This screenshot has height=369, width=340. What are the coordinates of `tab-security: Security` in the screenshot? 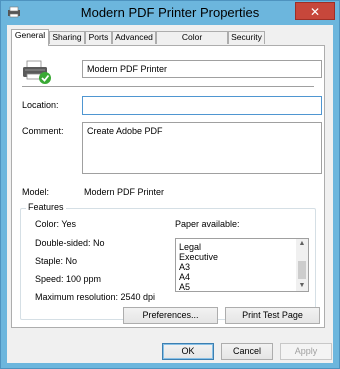 It's located at (246, 37).